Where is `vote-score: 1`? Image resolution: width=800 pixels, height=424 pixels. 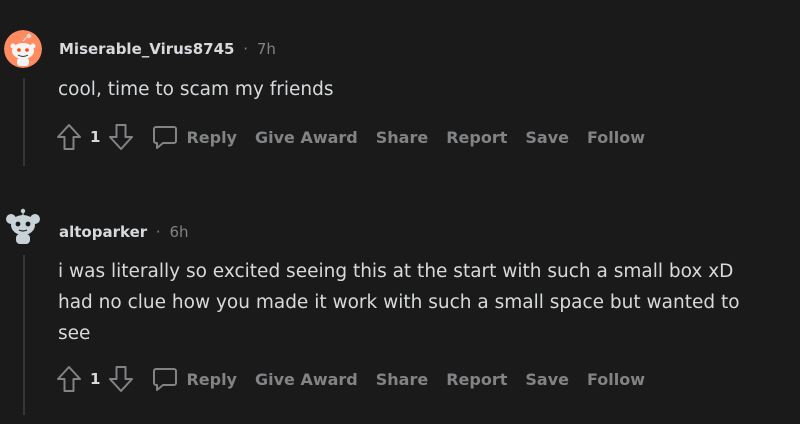
vote-score: 1 is located at coordinates (95, 379).